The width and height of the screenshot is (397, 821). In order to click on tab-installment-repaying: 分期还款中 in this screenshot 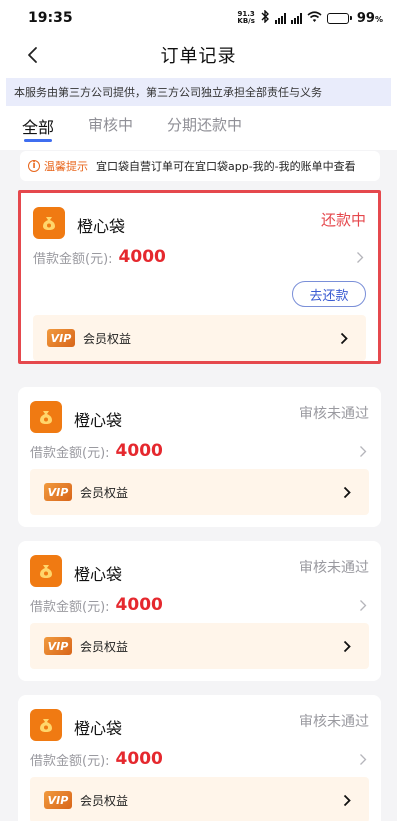, I will do `click(204, 129)`.